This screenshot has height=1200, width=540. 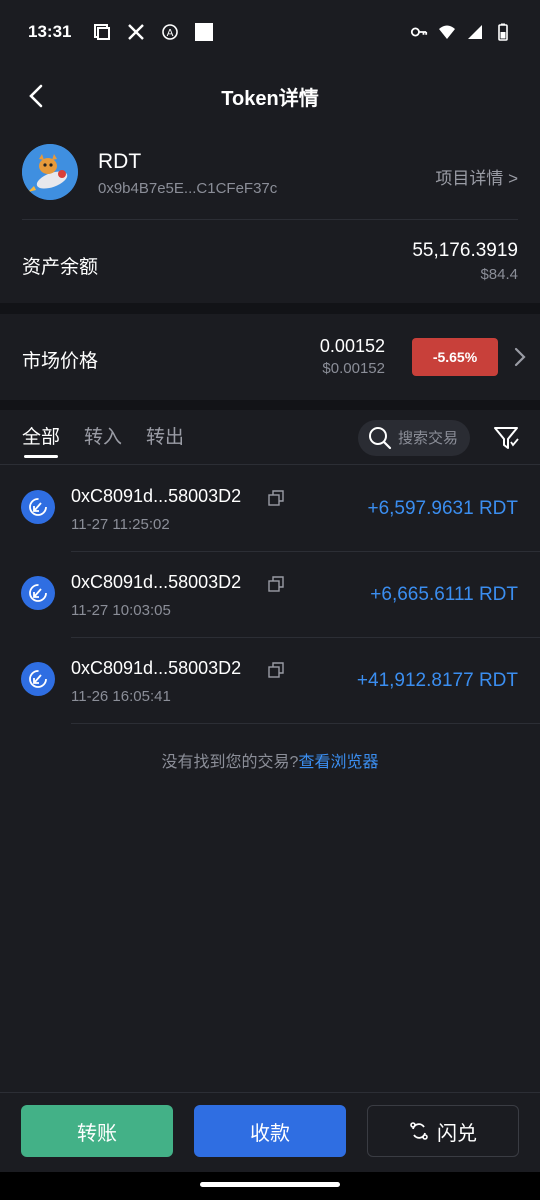 I want to click on transfer-button: 转账, so click(x=97, y=1131).